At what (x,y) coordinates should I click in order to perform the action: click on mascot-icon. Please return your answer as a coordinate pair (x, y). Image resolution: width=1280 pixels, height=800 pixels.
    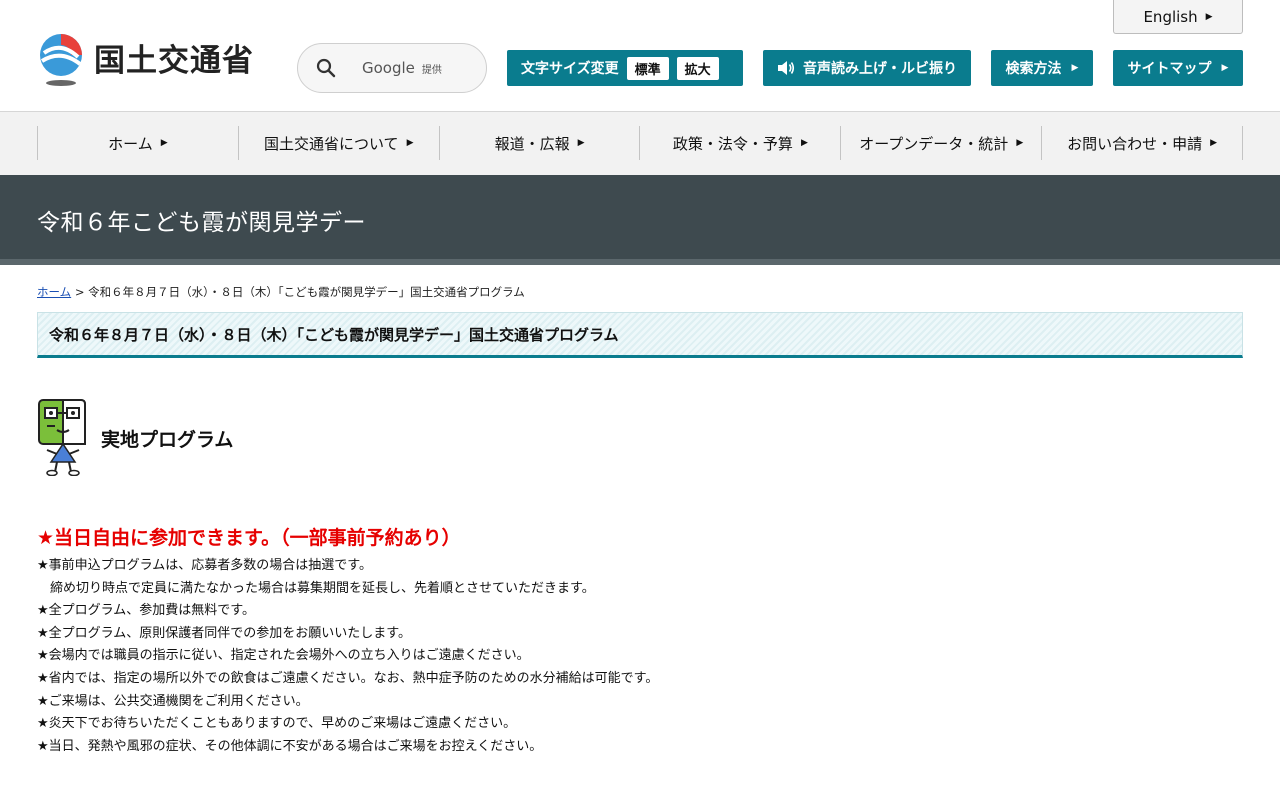
    Looking at the image, I should click on (62, 437).